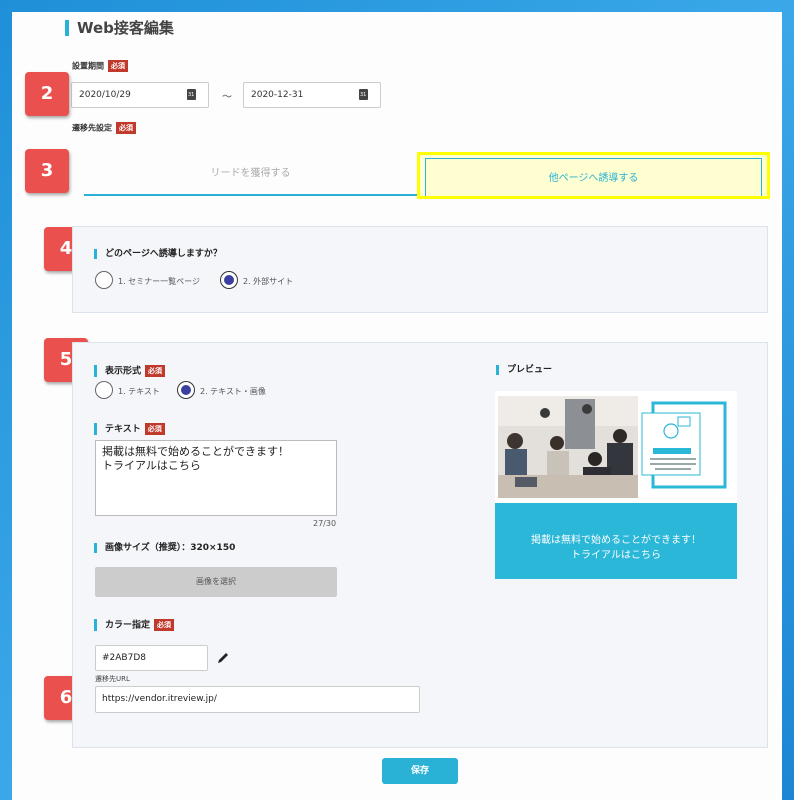 The width and height of the screenshot is (794, 800). Describe the element at coordinates (140, 95) in the screenshot. I see `start-date-input: 2020/10/29` at that location.